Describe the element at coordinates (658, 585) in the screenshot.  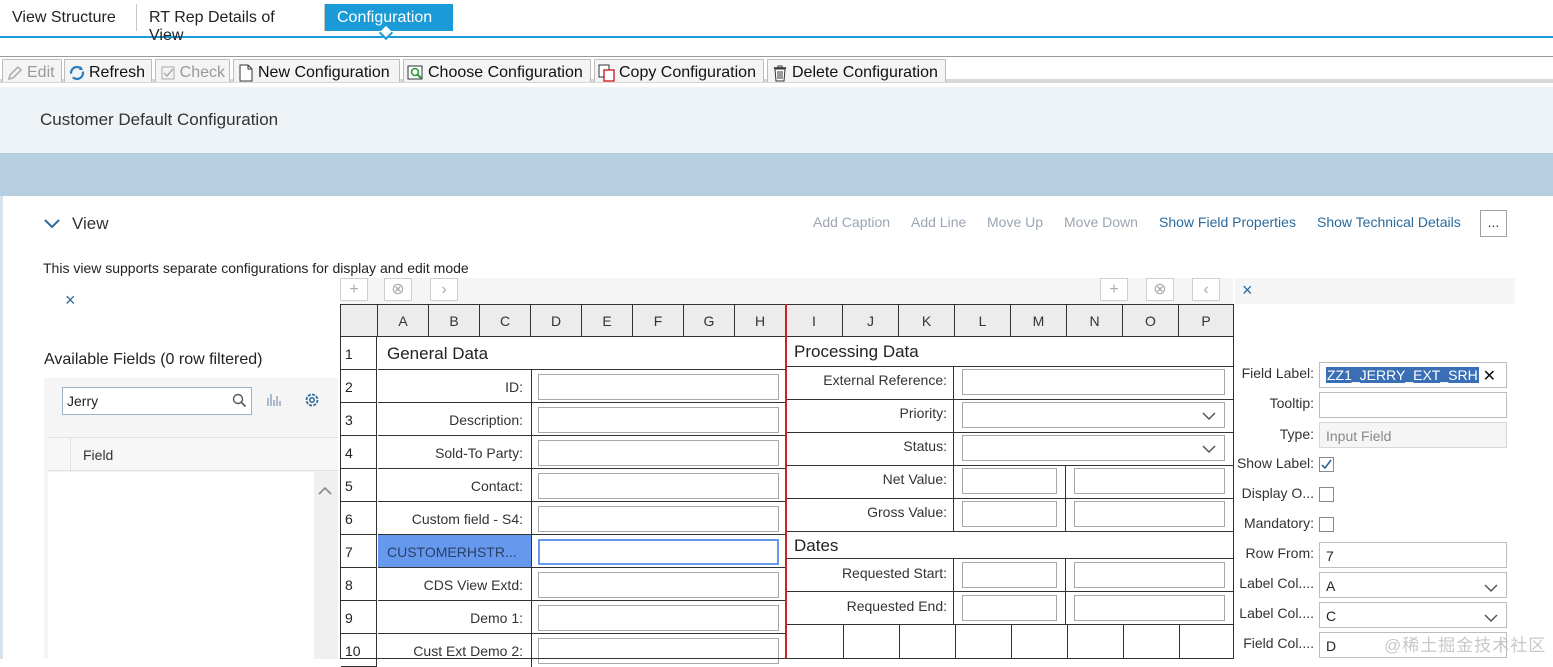
I see `cds-view-extd-field` at that location.